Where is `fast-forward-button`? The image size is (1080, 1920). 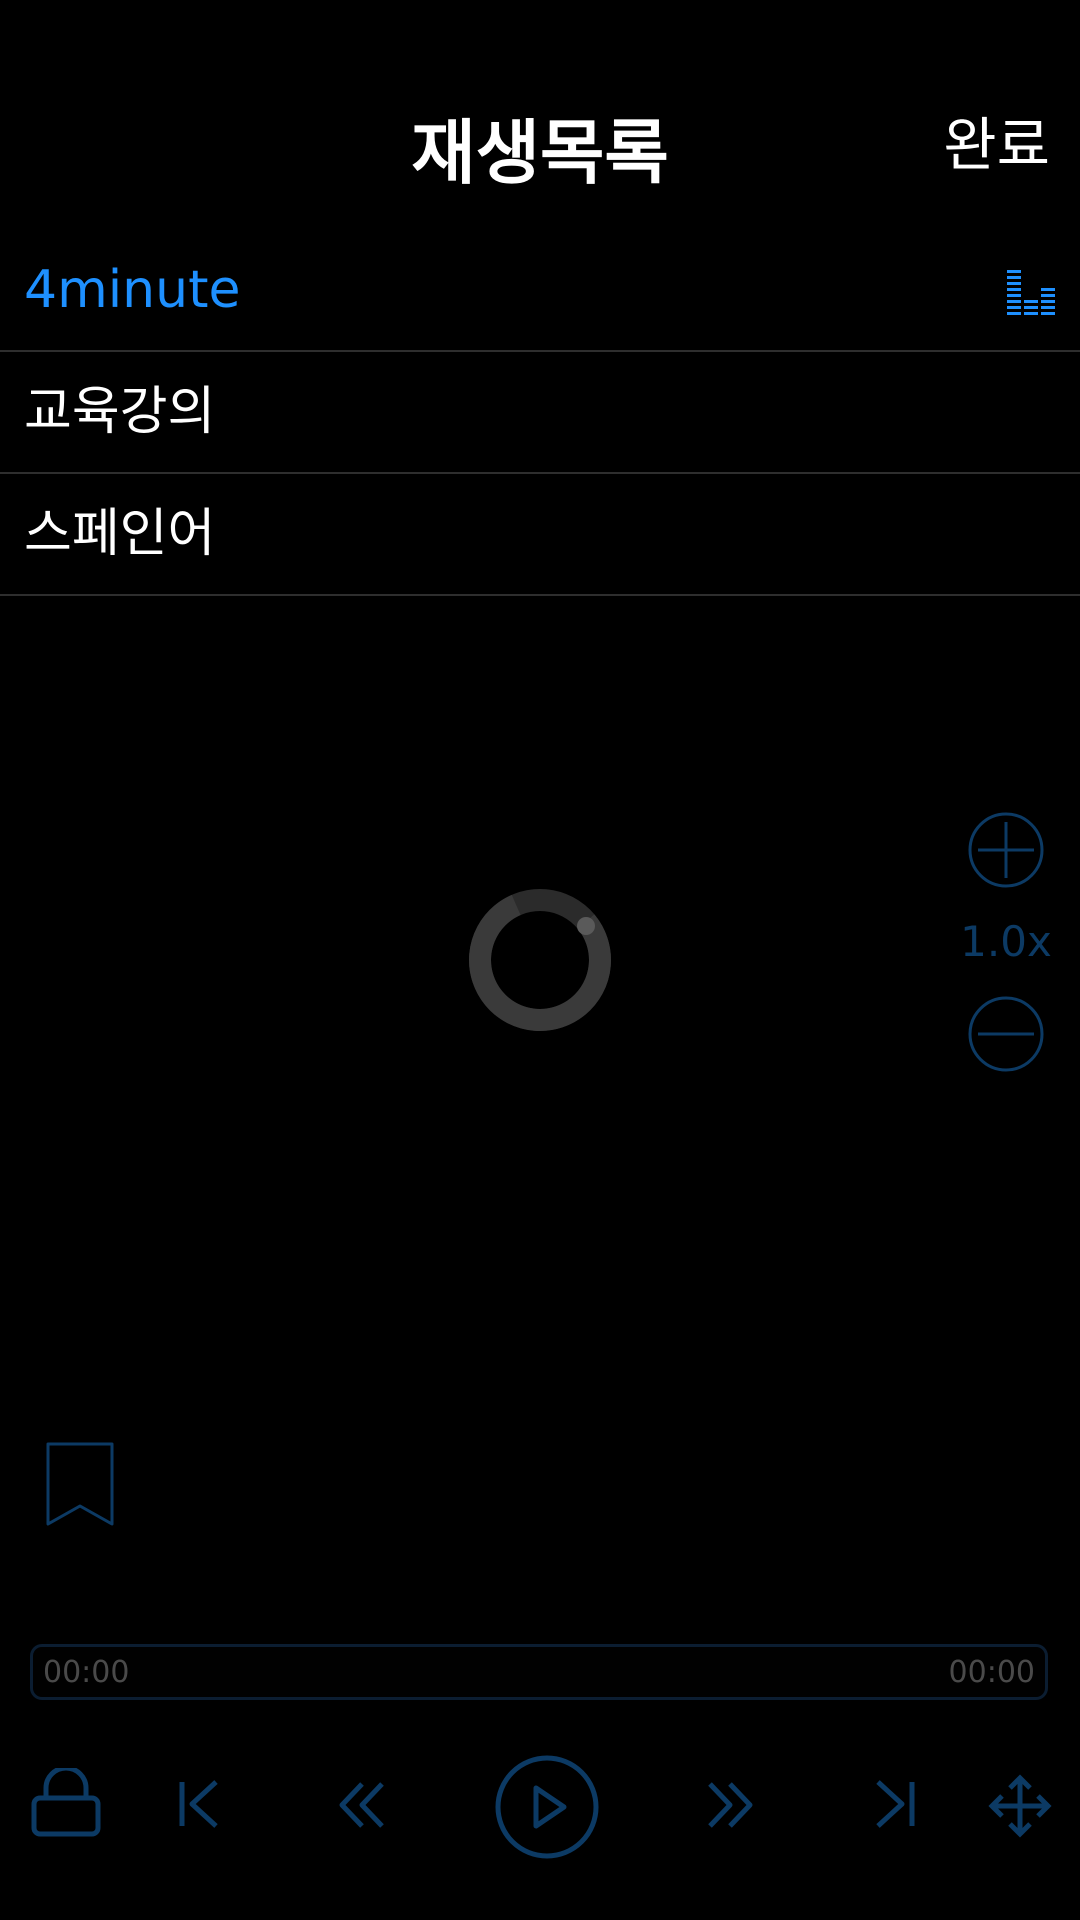 fast-forward-button is located at coordinates (730, 1805).